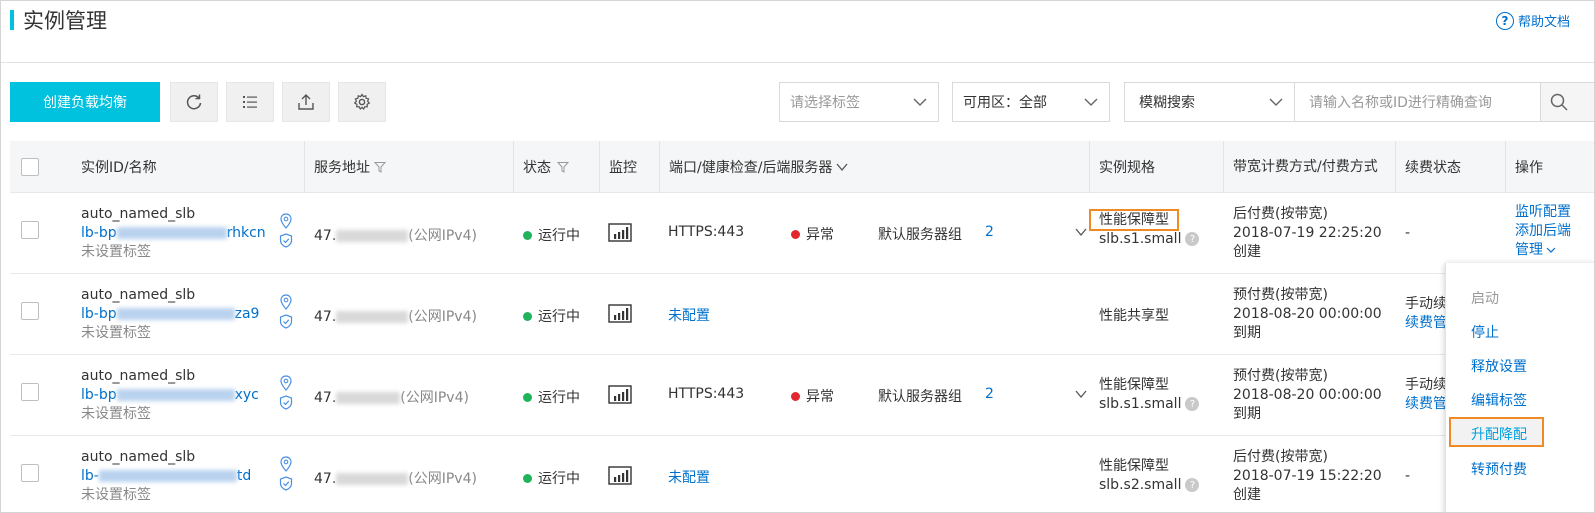 The height and width of the screenshot is (513, 1595). I want to click on refresh-button, so click(194, 102).